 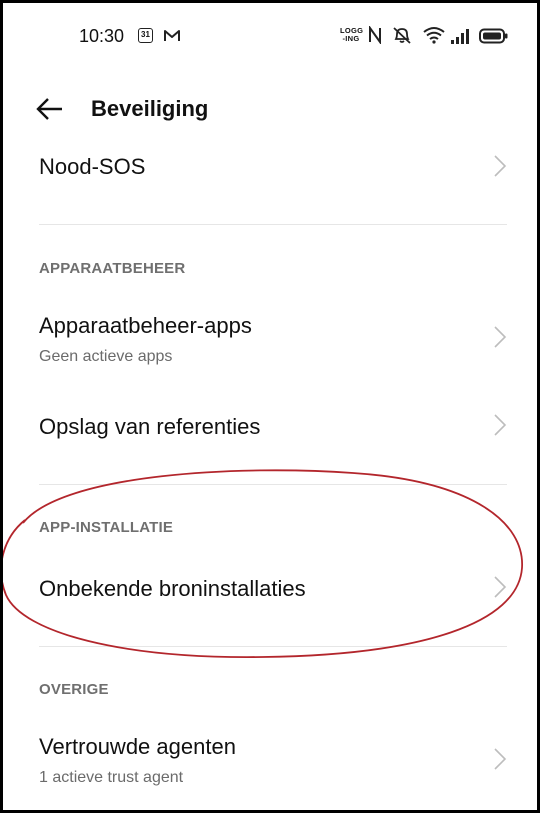 I want to click on list-item-title: Vertrouwde agenten, so click(x=137, y=746).